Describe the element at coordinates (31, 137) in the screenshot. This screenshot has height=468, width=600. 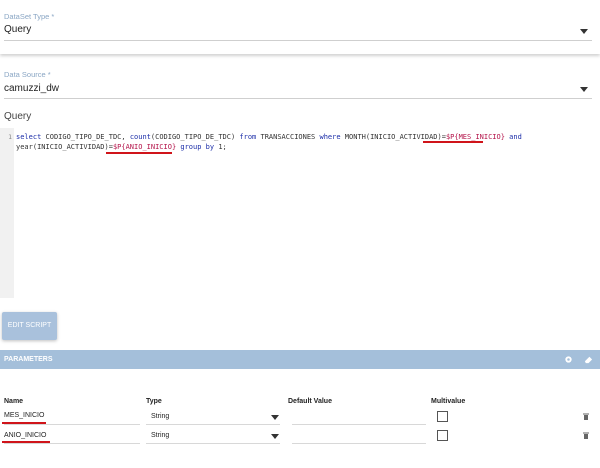
I see `keyword: select` at that location.